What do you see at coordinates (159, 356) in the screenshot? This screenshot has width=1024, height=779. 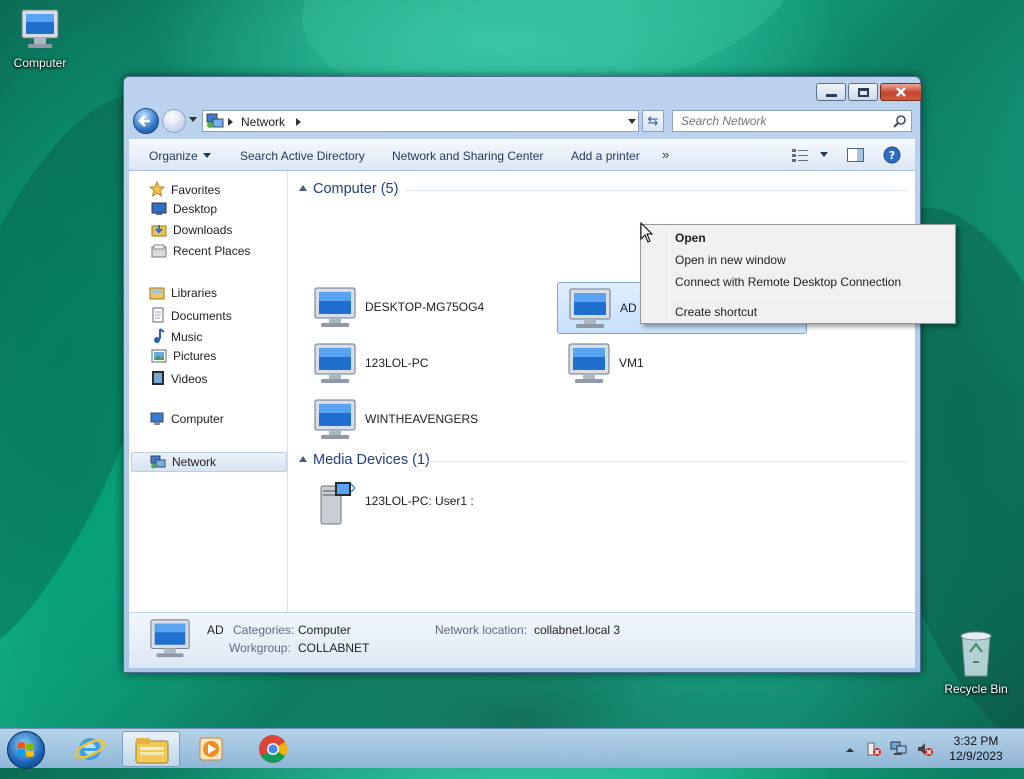 I see `pictures-icon` at bounding box center [159, 356].